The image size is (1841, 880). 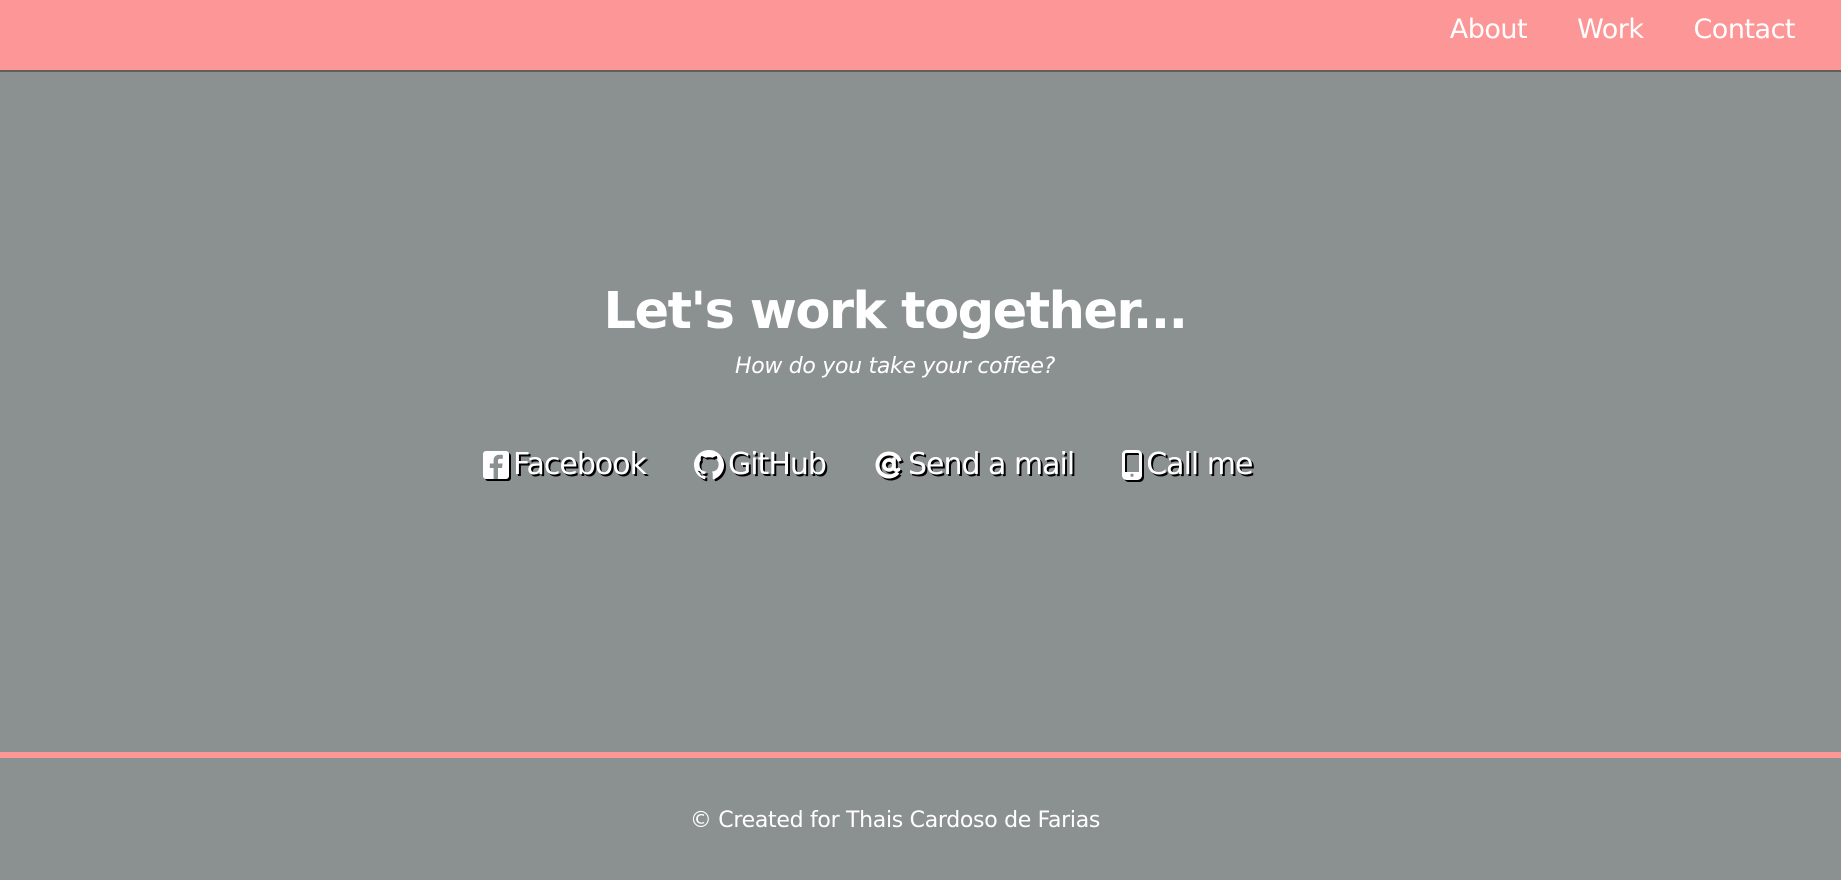 What do you see at coordinates (1610, 29) in the screenshot?
I see `nav-link-work: Work` at bounding box center [1610, 29].